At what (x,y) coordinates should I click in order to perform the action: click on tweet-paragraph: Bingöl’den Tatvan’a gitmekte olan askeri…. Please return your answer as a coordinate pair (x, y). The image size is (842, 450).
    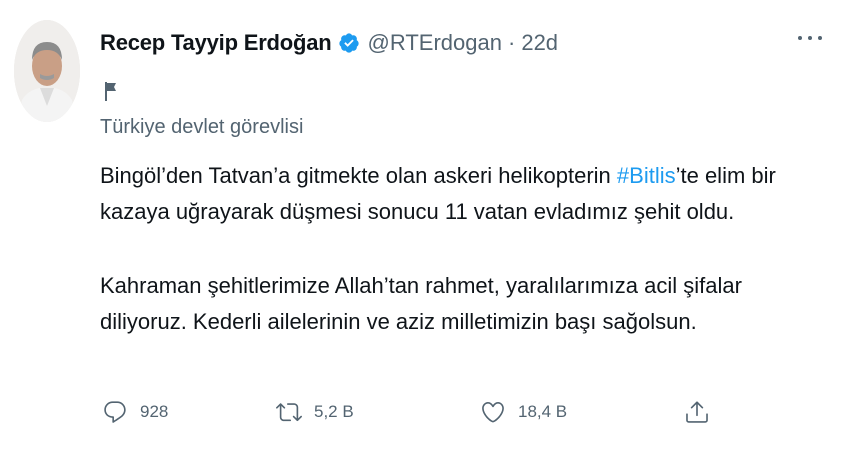
    Looking at the image, I should click on (460, 194).